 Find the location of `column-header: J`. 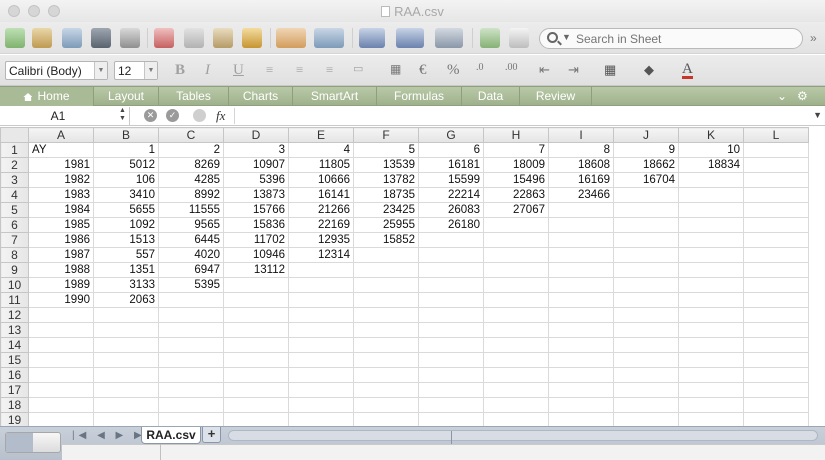

column-header: J is located at coordinates (646, 135).